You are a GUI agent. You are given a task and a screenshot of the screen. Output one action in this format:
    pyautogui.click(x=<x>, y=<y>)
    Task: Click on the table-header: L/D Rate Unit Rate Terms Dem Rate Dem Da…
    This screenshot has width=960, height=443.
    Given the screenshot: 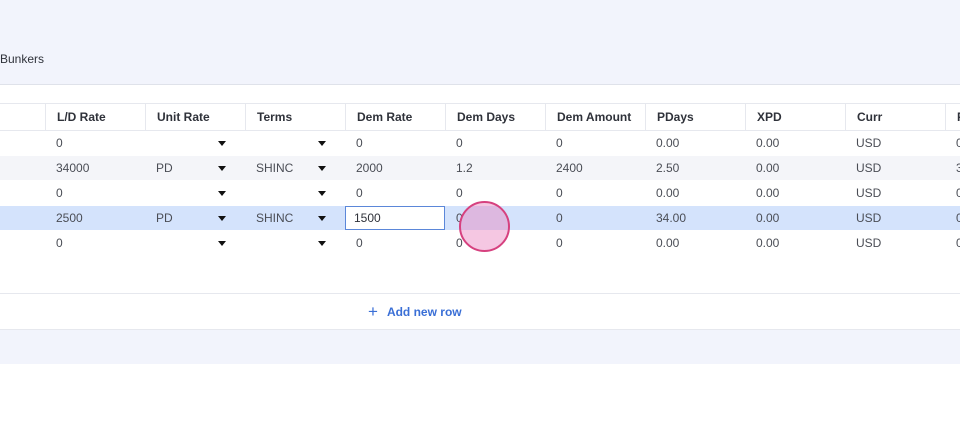 What is the action you would take?
    pyautogui.click(x=480, y=117)
    